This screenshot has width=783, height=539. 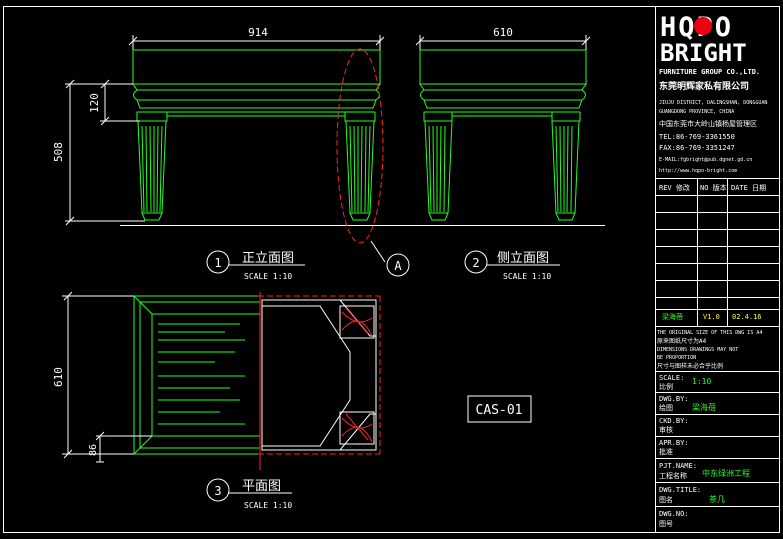 I want to click on svg-text: GUANGDONG PROVINCE, CHINA, so click(x=696, y=112).